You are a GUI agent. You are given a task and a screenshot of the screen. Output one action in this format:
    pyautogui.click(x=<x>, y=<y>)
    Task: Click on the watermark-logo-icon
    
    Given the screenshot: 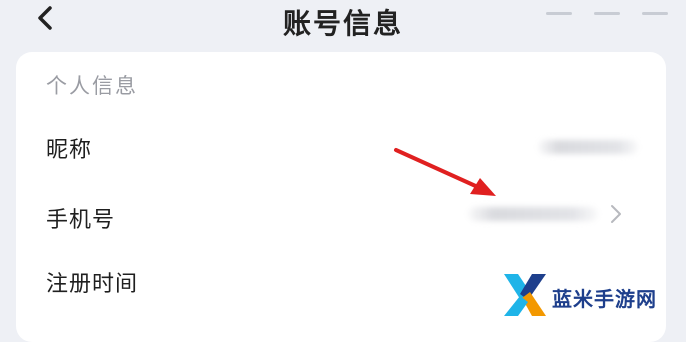 What is the action you would take?
    pyautogui.click(x=525, y=295)
    